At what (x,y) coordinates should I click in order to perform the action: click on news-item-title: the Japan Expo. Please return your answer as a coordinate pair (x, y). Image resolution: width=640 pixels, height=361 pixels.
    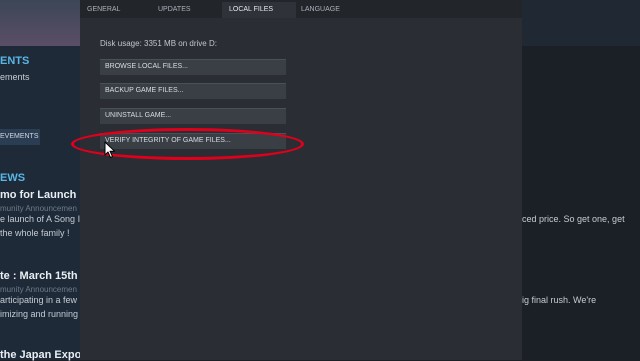
    Looking at the image, I should click on (40, 355).